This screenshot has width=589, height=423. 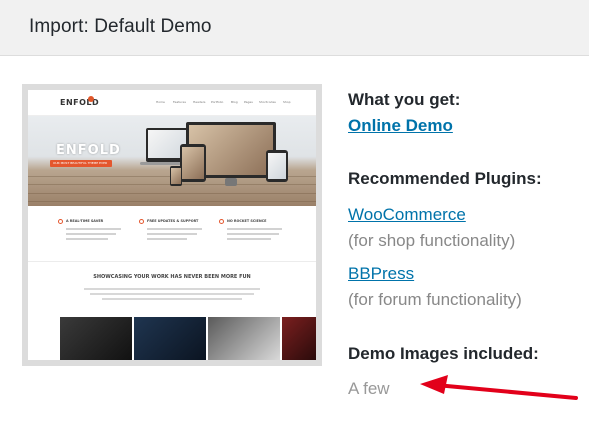 I want to click on online-demo-link: Online Demo, so click(x=400, y=126).